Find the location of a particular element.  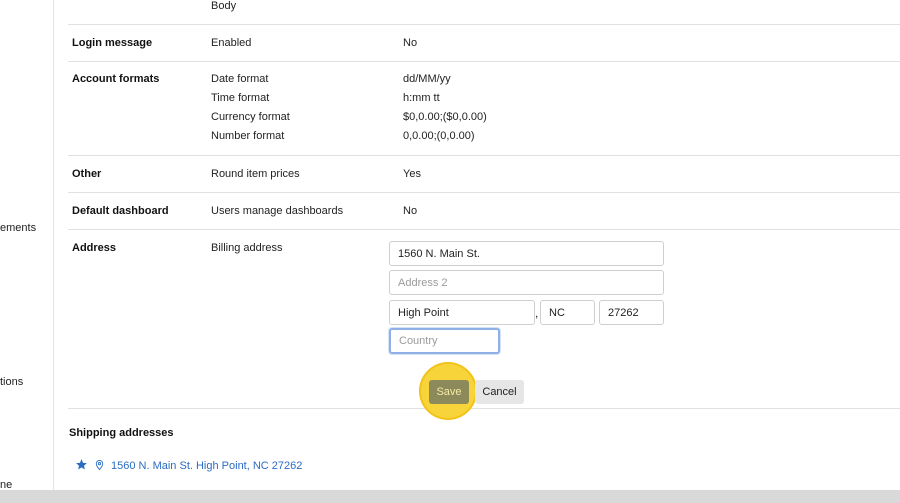

cancel-button: Cancel is located at coordinates (499, 392).